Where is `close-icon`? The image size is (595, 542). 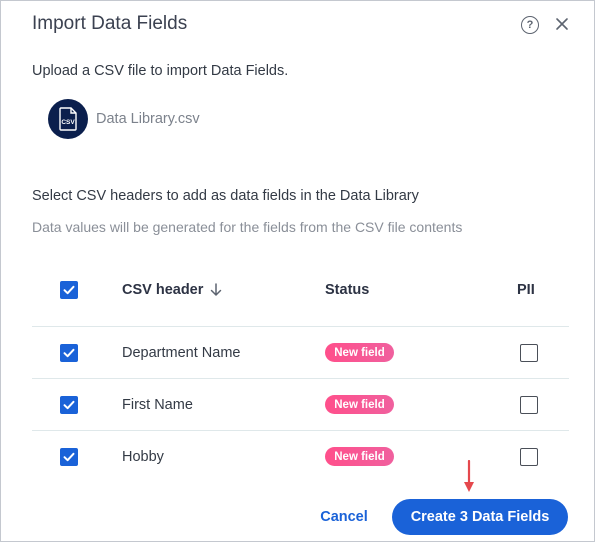
close-icon is located at coordinates (562, 24).